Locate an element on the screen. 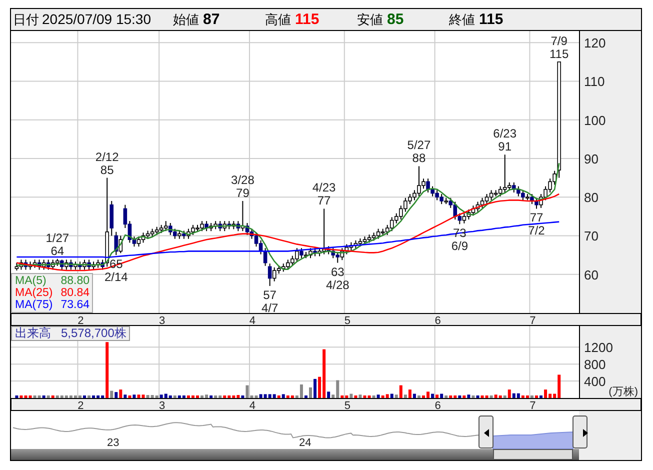  field-label: 始値 is located at coordinates (186, 20).